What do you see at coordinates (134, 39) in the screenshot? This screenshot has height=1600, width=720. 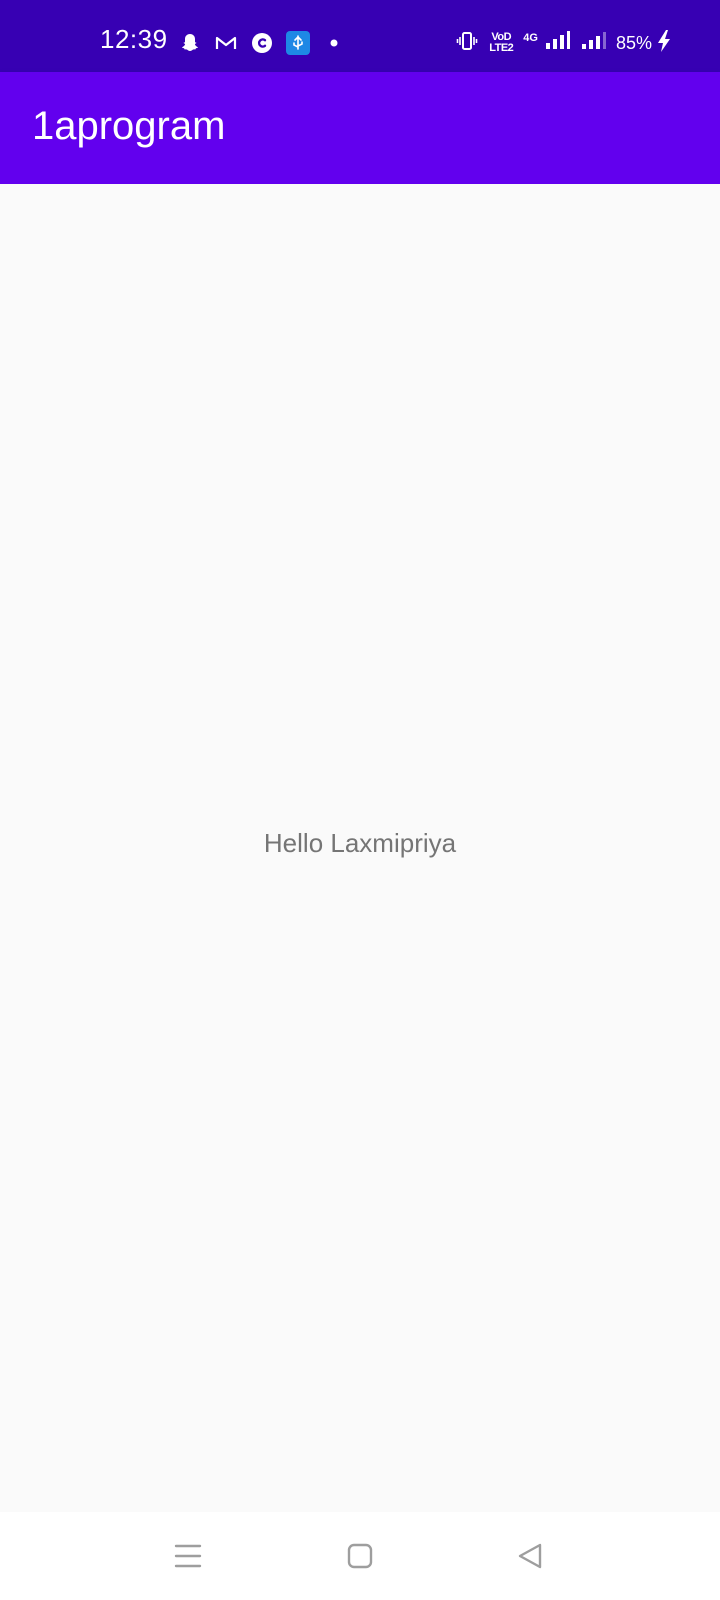 I see `status-time: 12:39` at bounding box center [134, 39].